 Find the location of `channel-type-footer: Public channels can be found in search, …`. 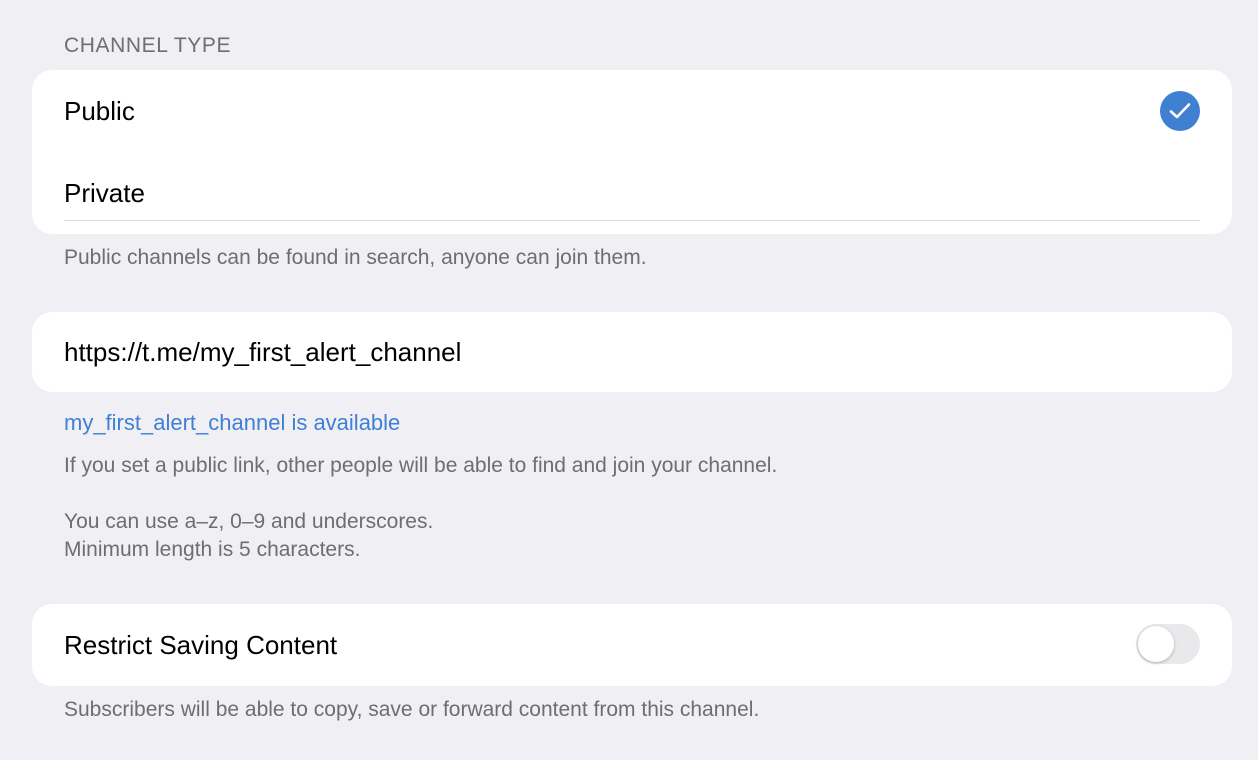

channel-type-footer: Public channels can be found in search, … is located at coordinates (355, 257).